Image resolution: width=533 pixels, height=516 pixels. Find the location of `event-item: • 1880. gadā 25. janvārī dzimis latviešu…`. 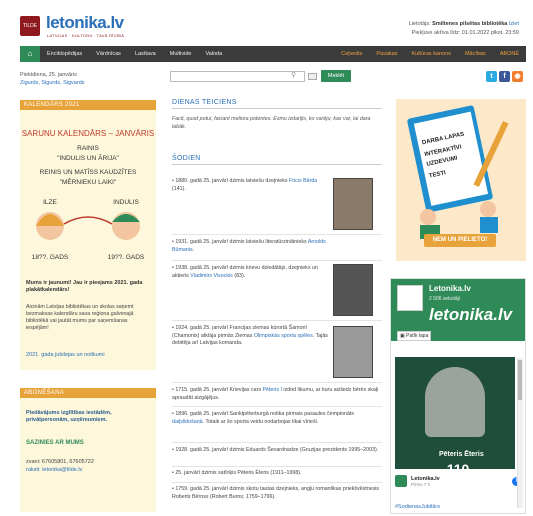

event-item: • 1880. gadā 25. janvārī dzimis latviešu… is located at coordinates (245, 185).